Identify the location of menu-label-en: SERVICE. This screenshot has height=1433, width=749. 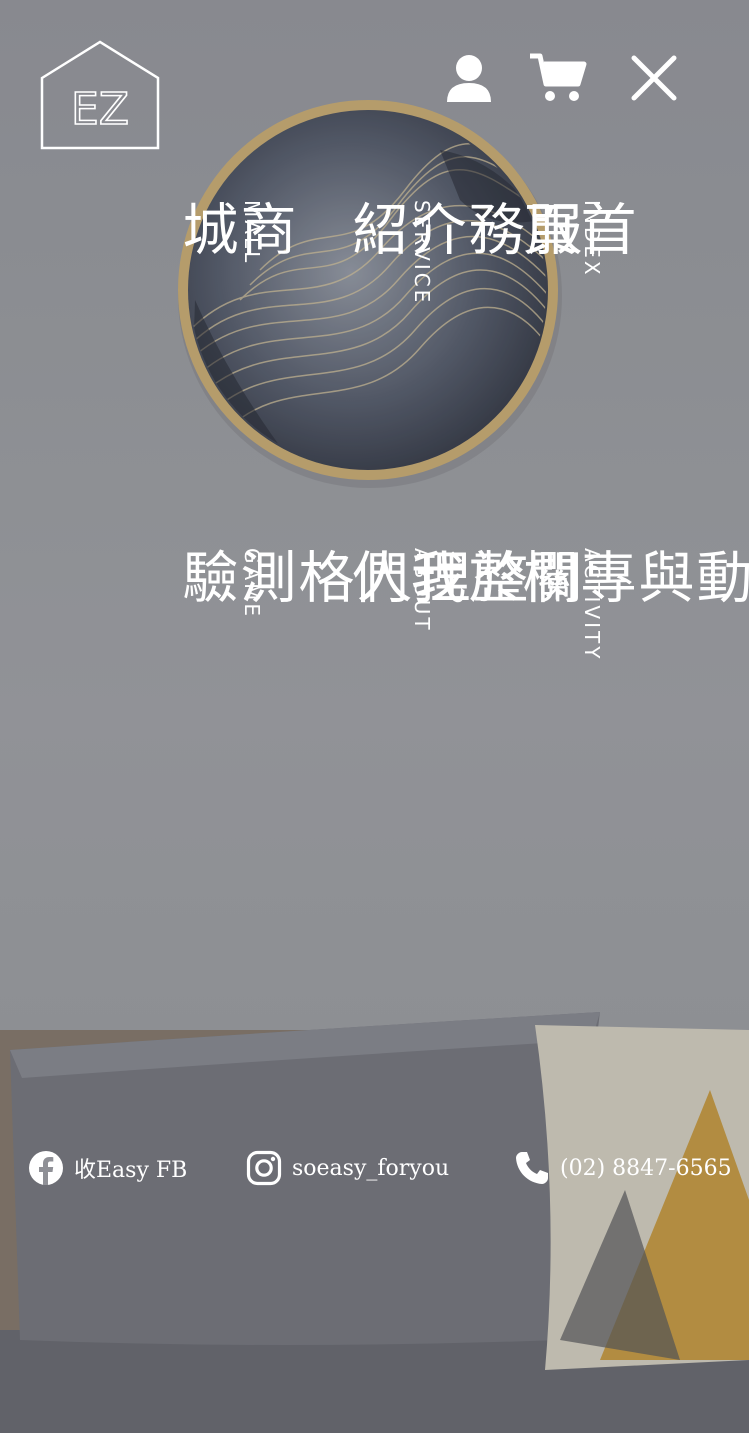
(422, 253).